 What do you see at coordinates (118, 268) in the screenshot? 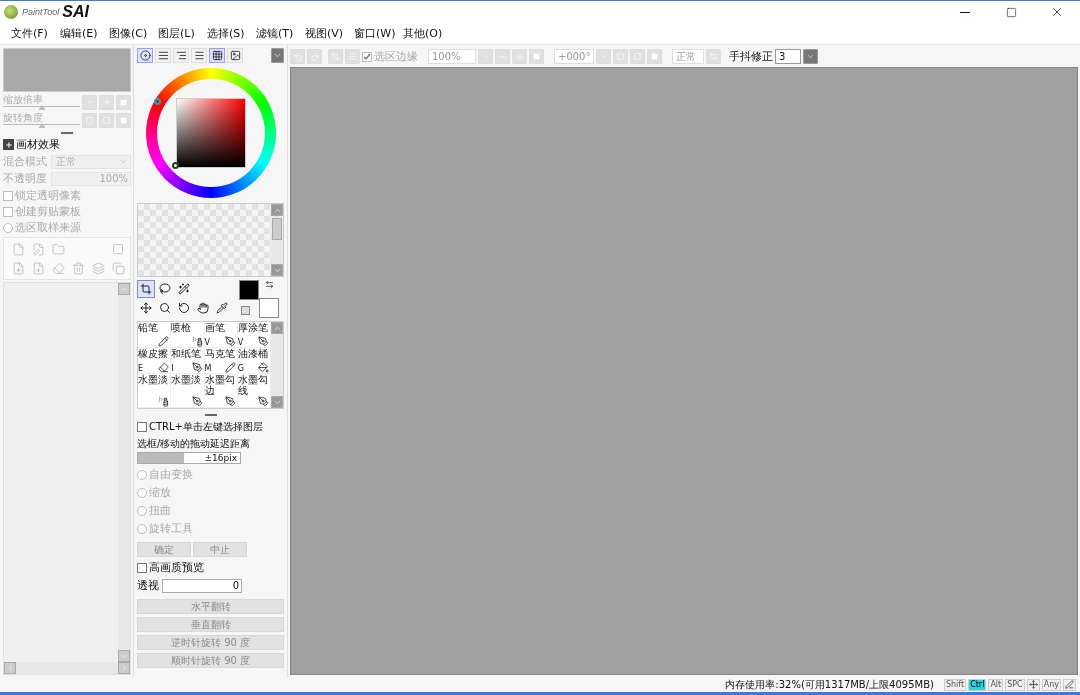
I see `duplicate-button` at bounding box center [118, 268].